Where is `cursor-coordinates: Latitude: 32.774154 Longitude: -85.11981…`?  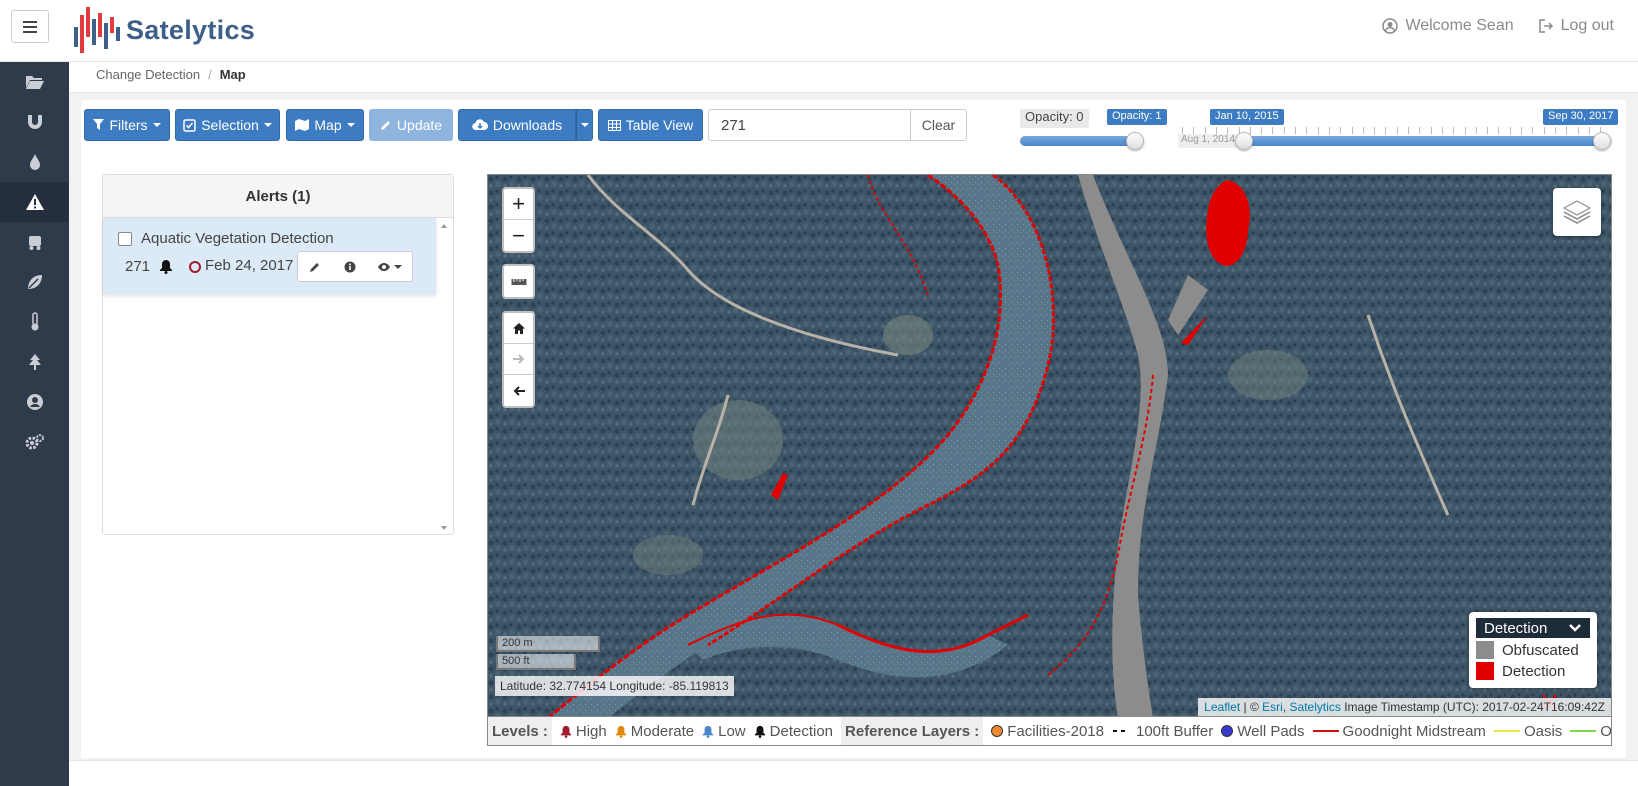 cursor-coordinates: Latitude: 32.774154 Longitude: -85.11981… is located at coordinates (614, 686).